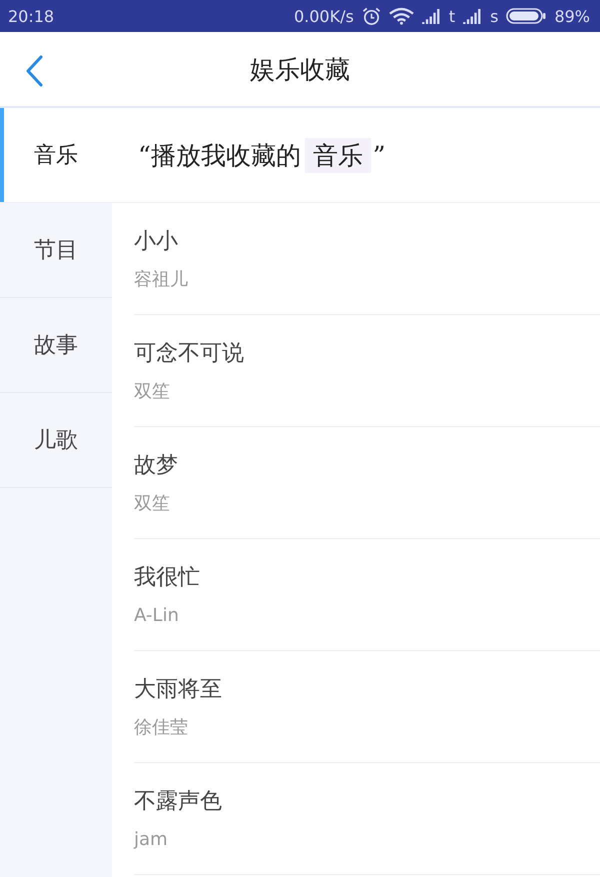  I want to click on artist-name: A-Lin, so click(156, 616).